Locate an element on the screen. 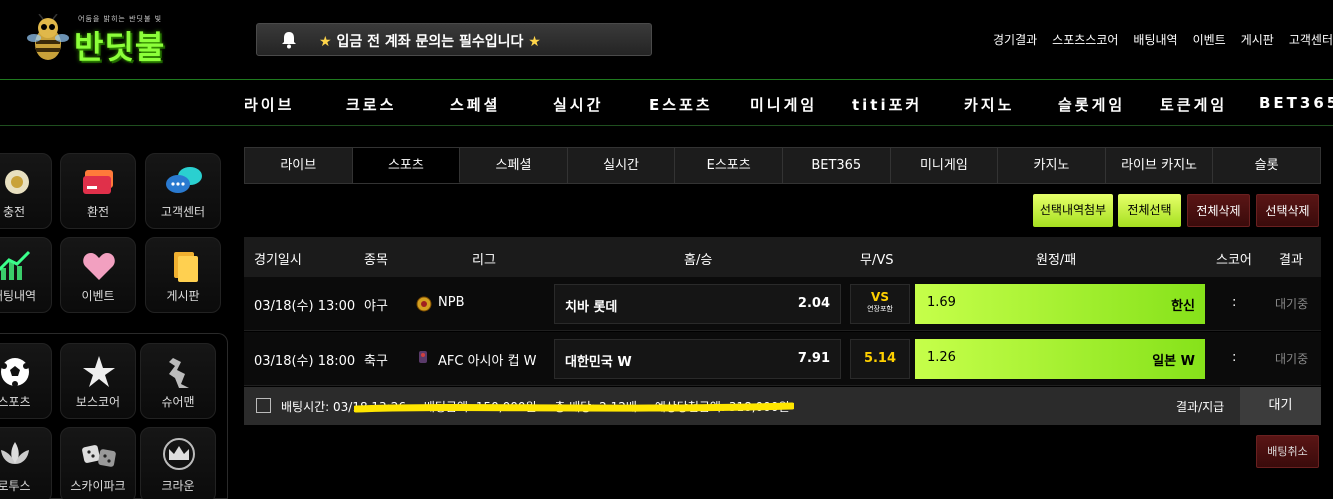 This screenshot has width=1333, height=499. home-team: 대한민국 W is located at coordinates (598, 362).